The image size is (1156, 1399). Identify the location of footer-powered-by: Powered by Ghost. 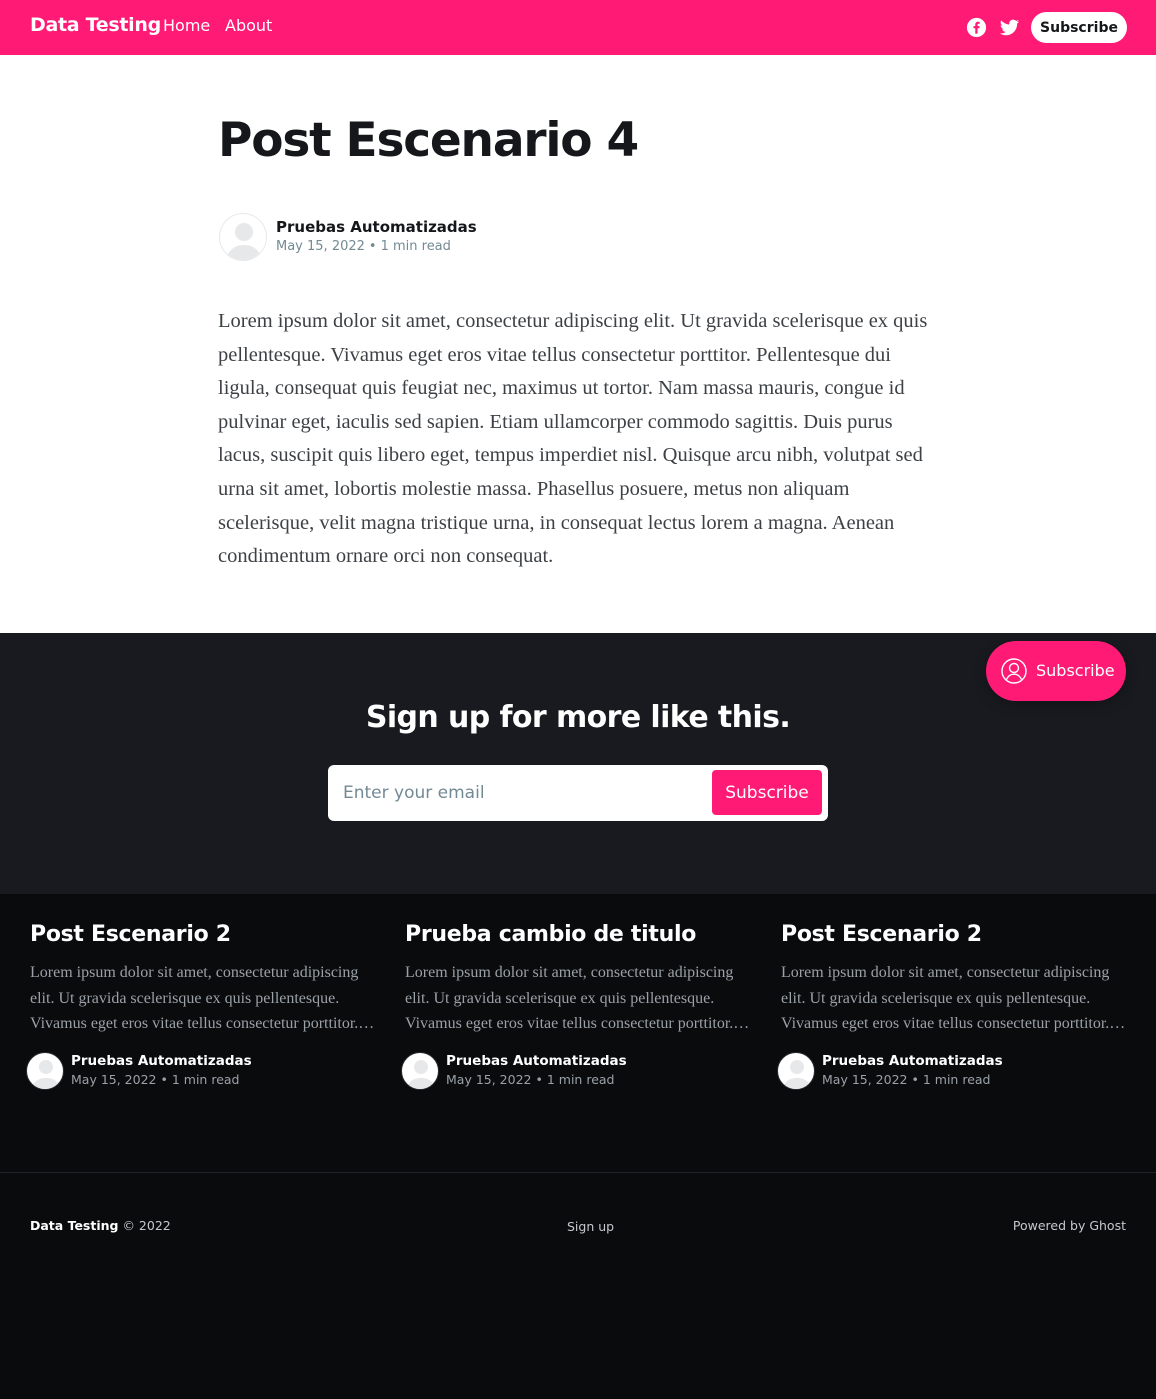
(1069, 1225).